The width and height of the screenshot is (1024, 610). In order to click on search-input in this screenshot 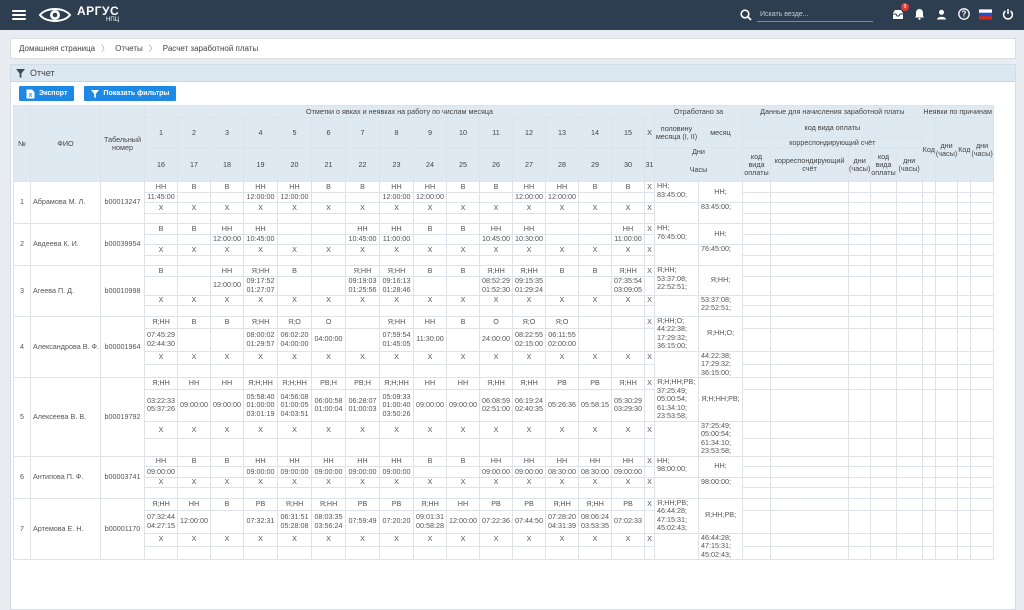, I will do `click(815, 15)`.